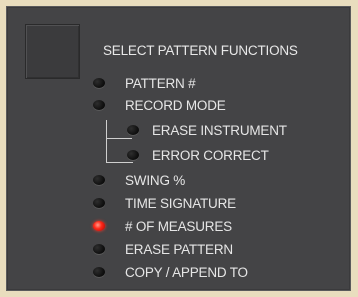  I want to click on item-label: # OF MEASURES, so click(178, 226).